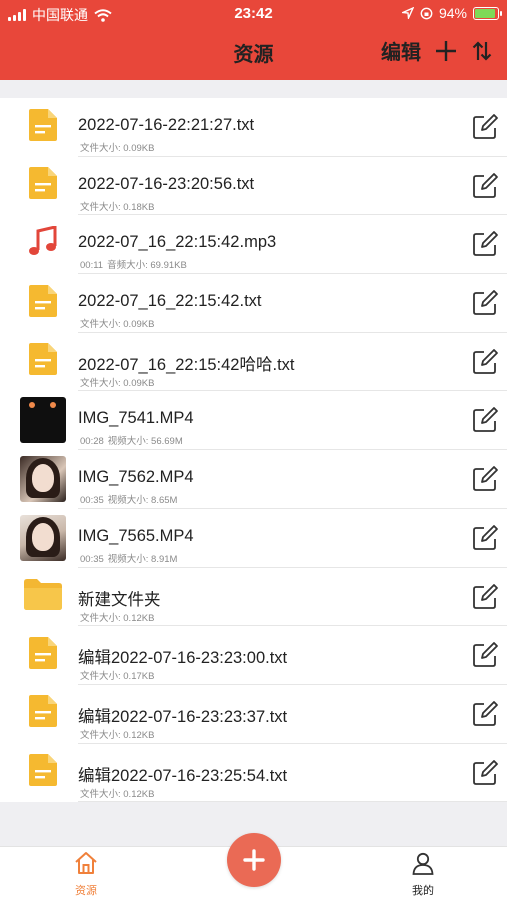 Image resolution: width=507 pixels, height=900 pixels. Describe the element at coordinates (186, 364) in the screenshot. I see `file-name: 2022-07_16_22:15:42哈哈.txt` at that location.